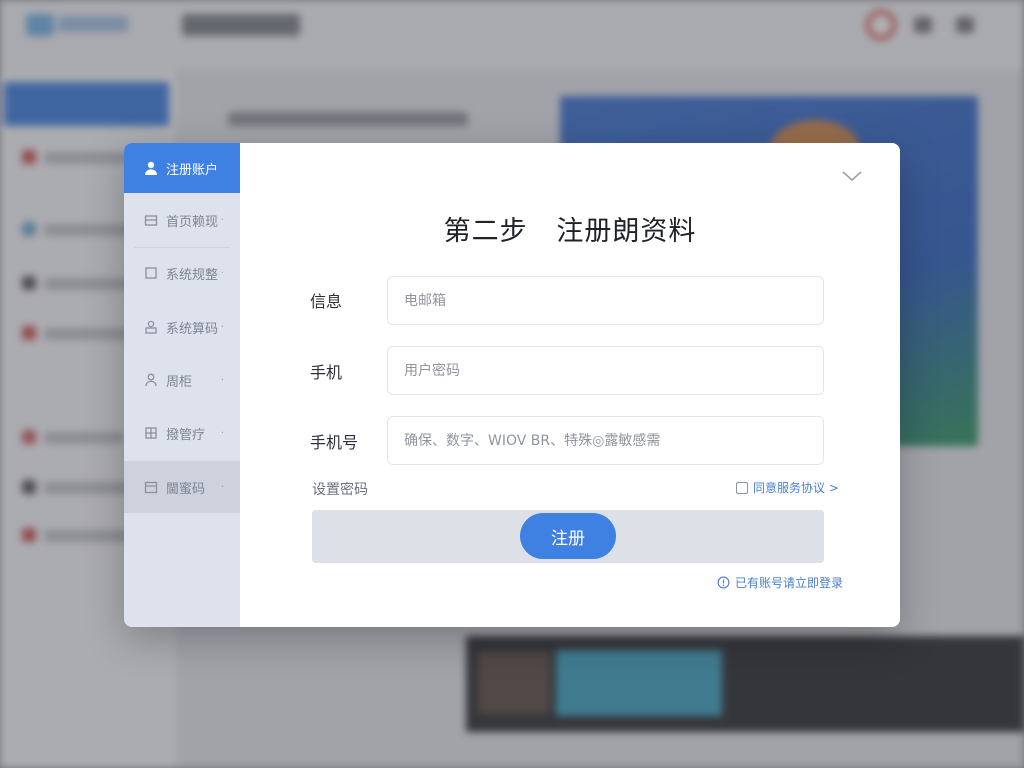  I want to click on modal-title: 第二步 注册朗资料, so click(570, 231).